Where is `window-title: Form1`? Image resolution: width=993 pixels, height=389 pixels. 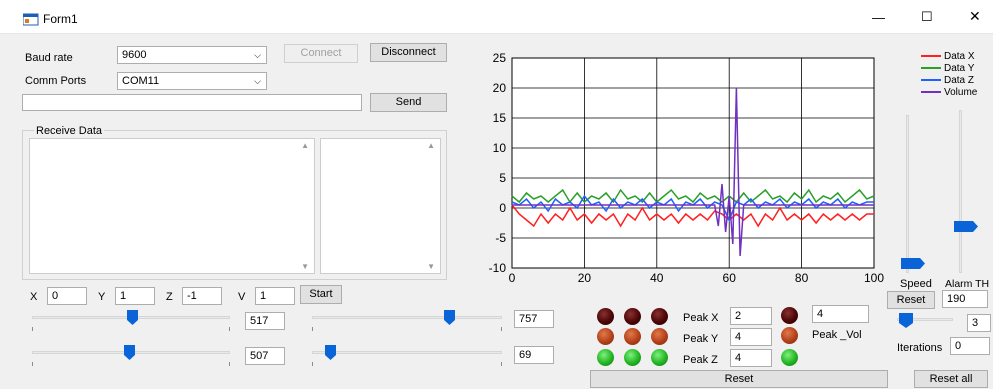
window-title: Form1 is located at coordinates (60, 19).